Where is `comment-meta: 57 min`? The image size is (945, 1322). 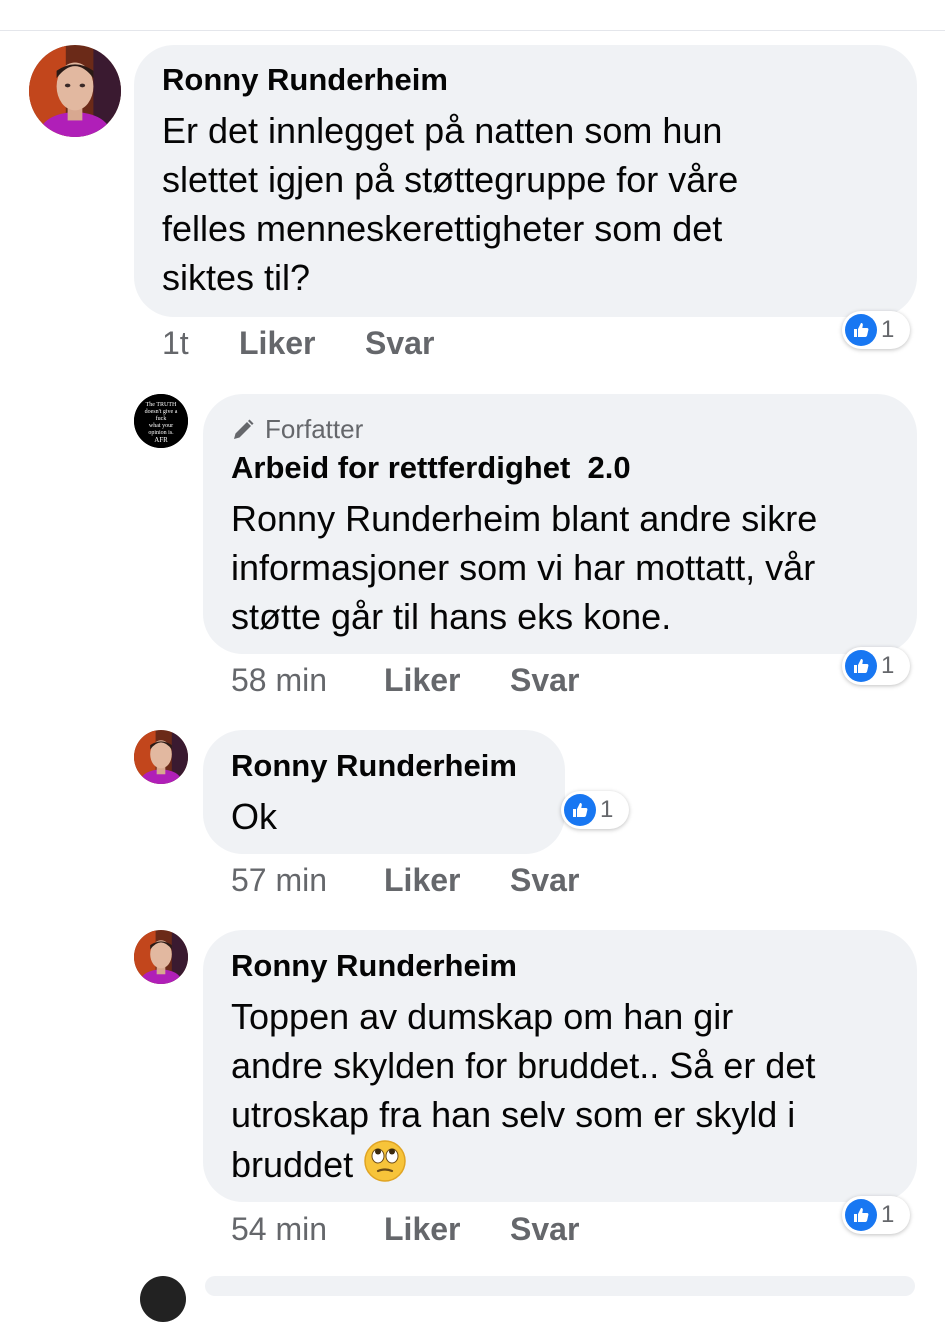 comment-meta: 57 min is located at coordinates (279, 880).